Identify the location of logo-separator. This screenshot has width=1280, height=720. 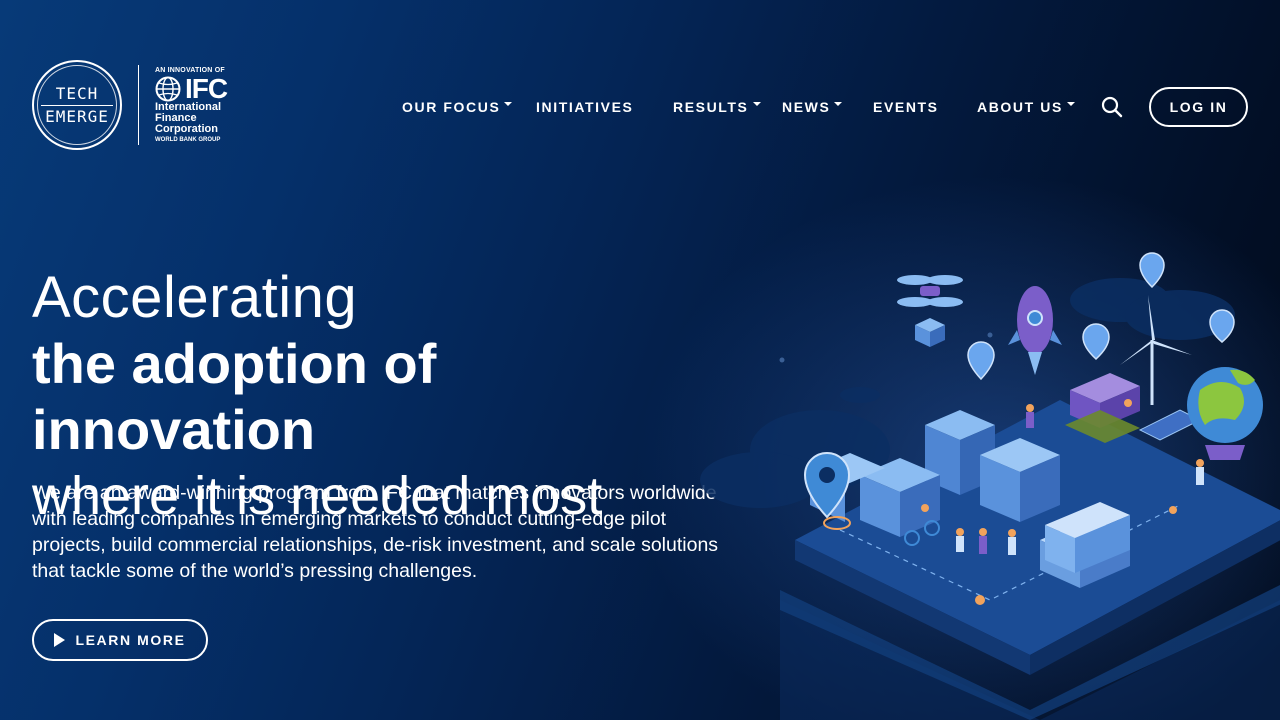
(138, 105).